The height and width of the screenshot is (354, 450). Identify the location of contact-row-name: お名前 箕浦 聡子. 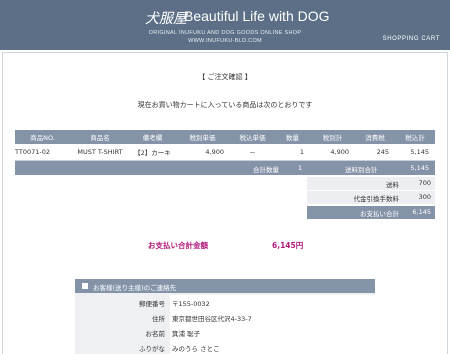
(225, 332).